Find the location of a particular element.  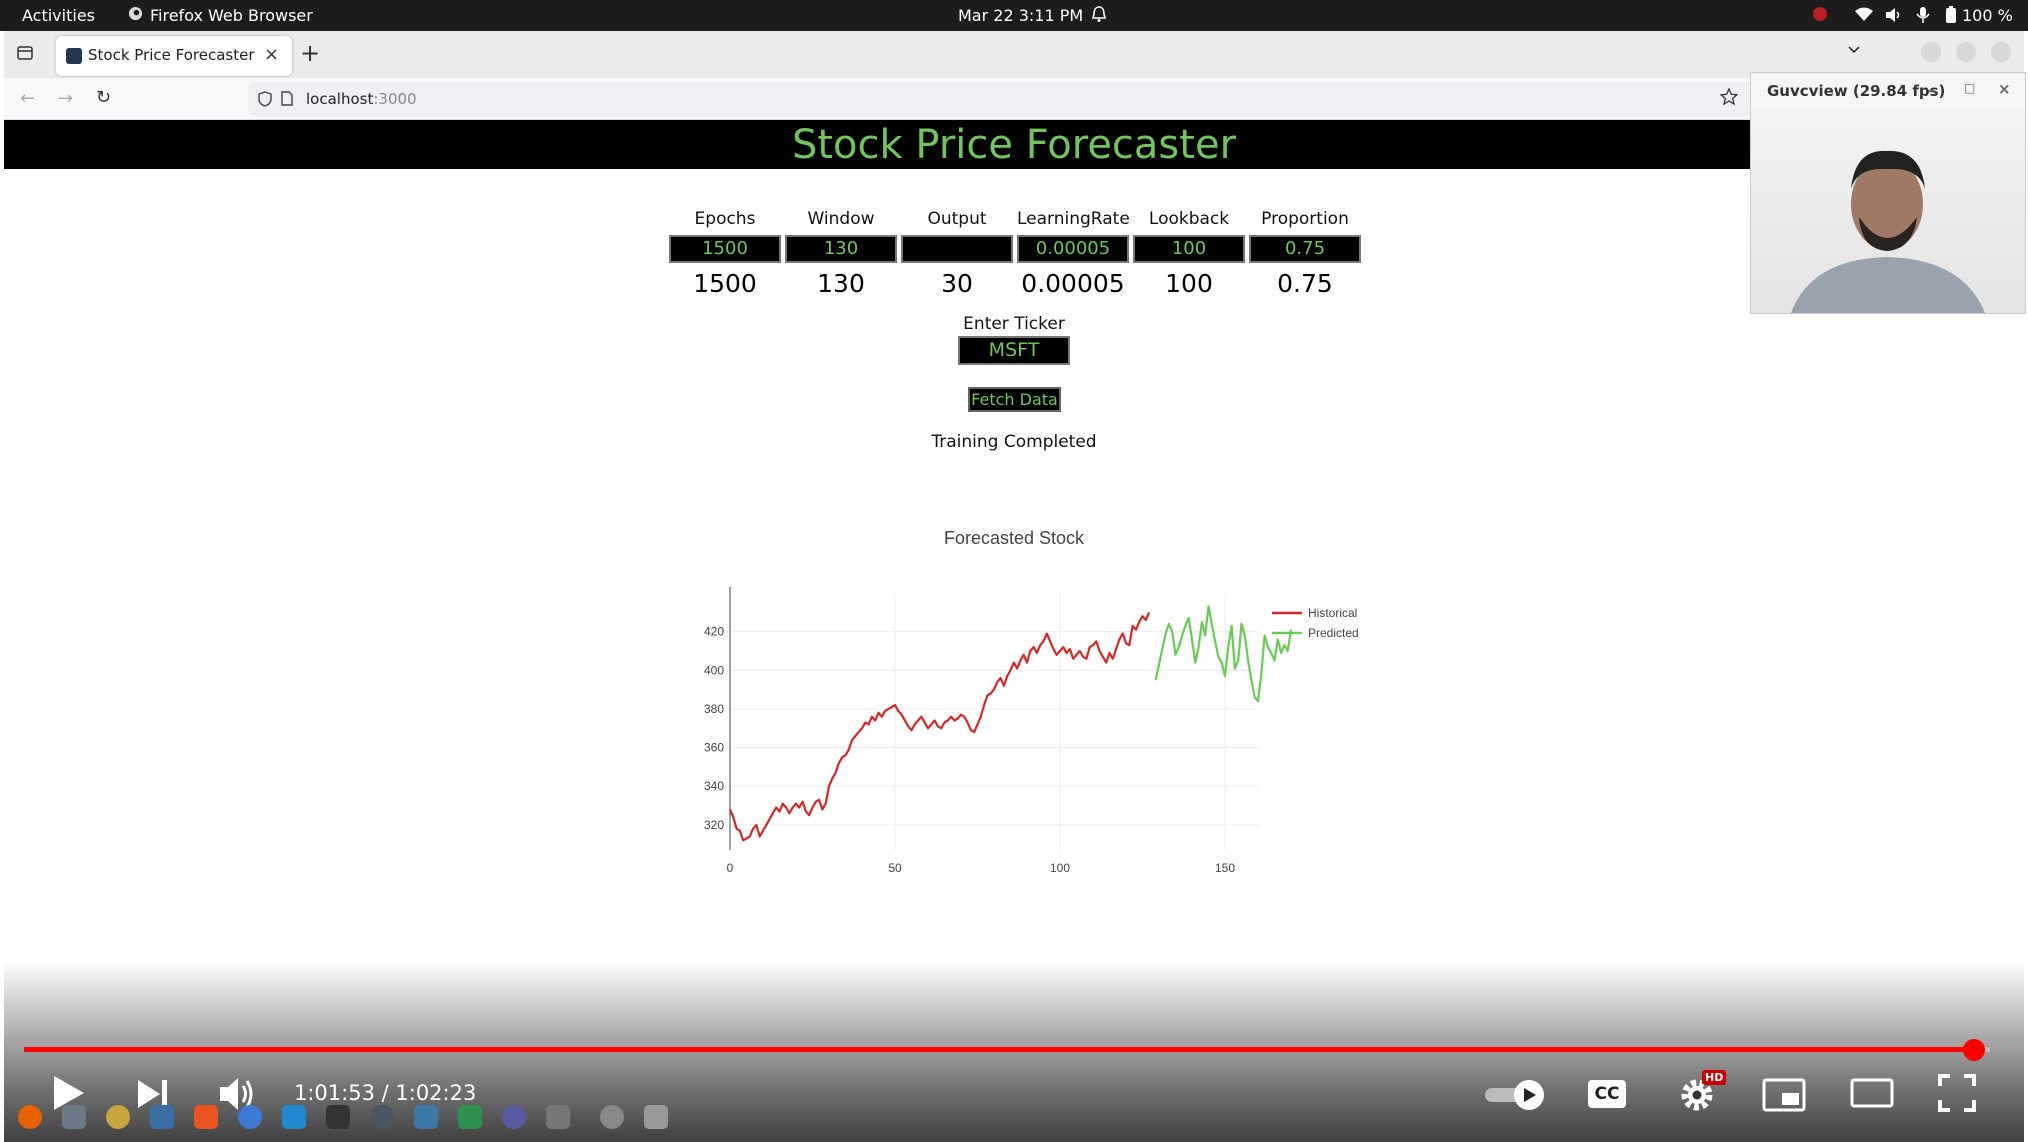

app-title: Stock Price Forecaster is located at coordinates (1014, 145).